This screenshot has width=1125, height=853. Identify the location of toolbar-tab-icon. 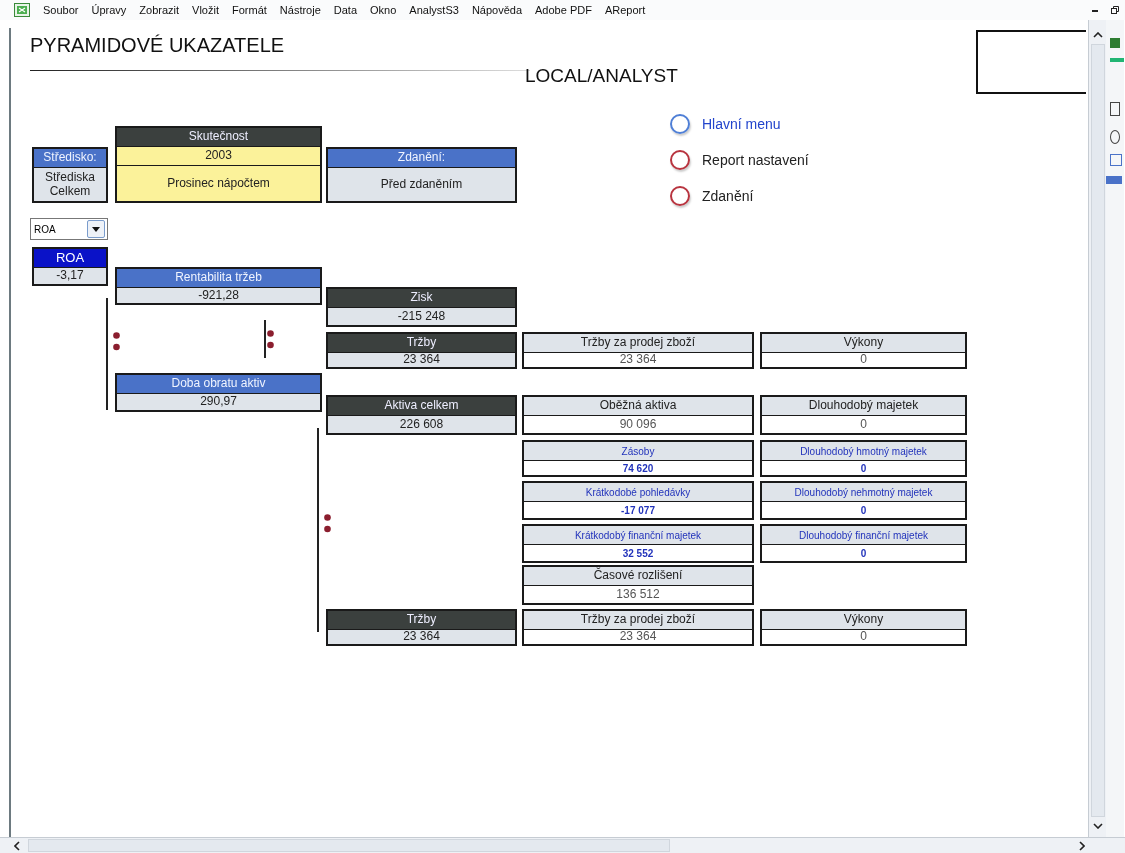
(1114, 180).